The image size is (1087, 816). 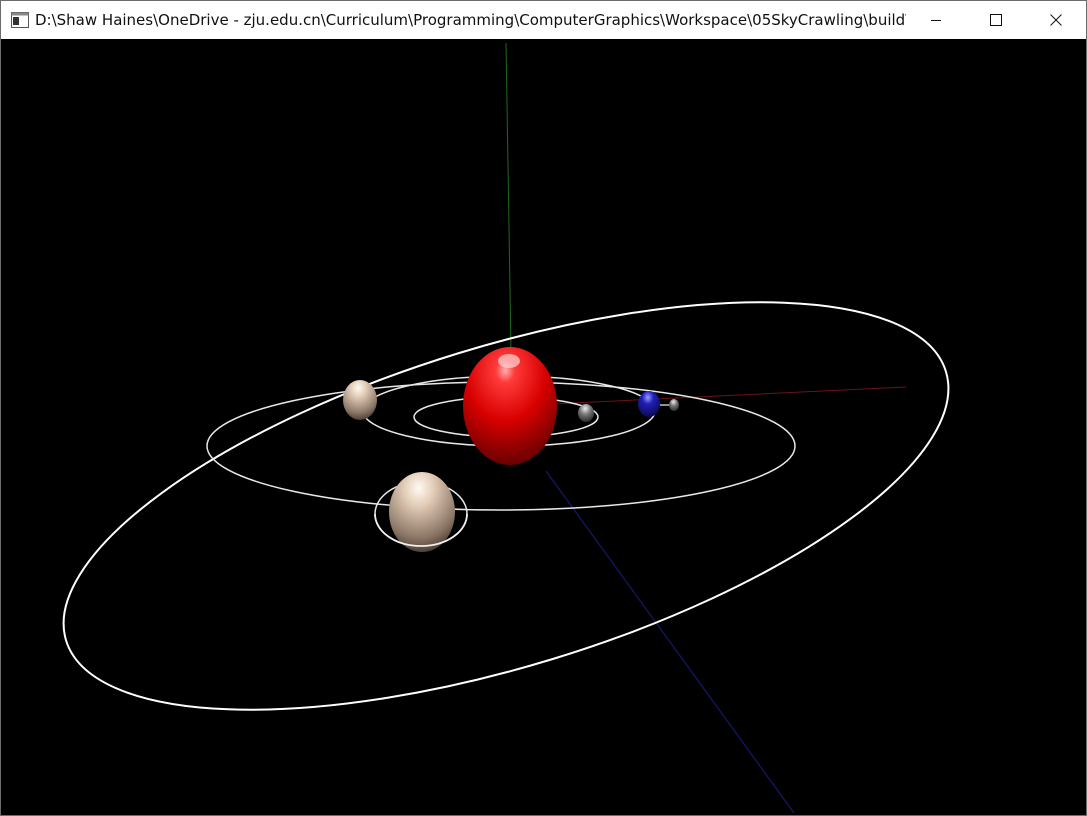 I want to click on minimize-icon, so click(x=936, y=20).